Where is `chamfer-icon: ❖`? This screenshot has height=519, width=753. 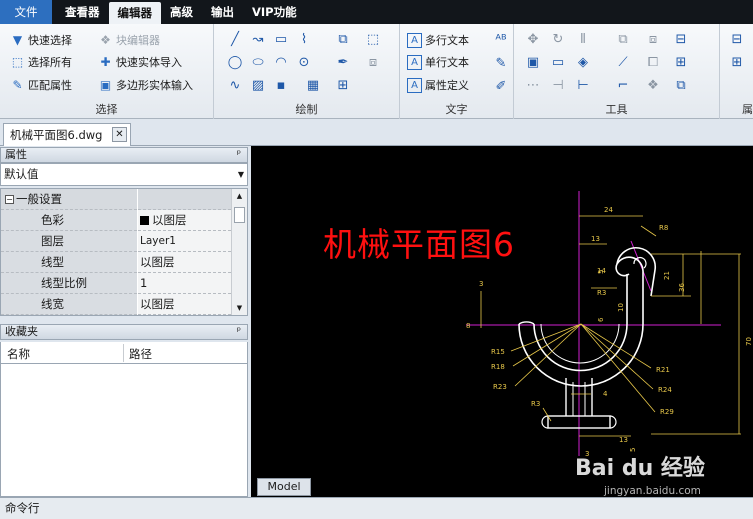
chamfer-icon: ❖ is located at coordinates (653, 85).